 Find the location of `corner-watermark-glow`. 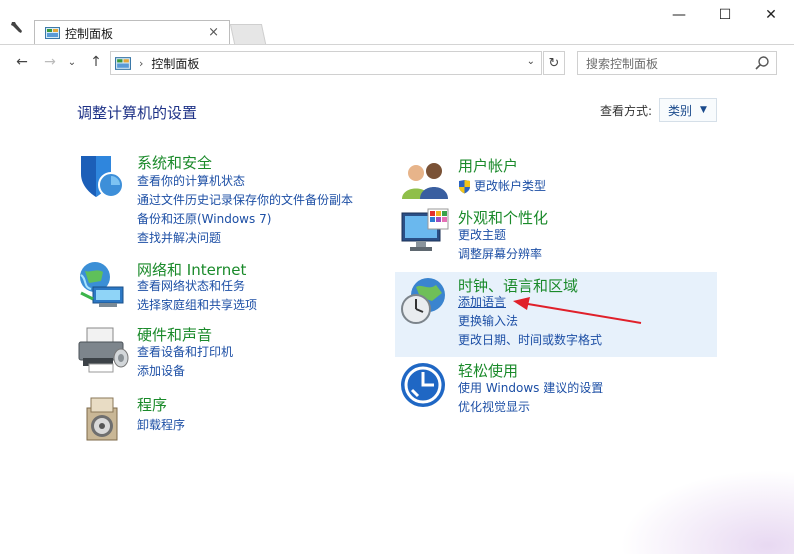

corner-watermark-glow is located at coordinates (707, 512).